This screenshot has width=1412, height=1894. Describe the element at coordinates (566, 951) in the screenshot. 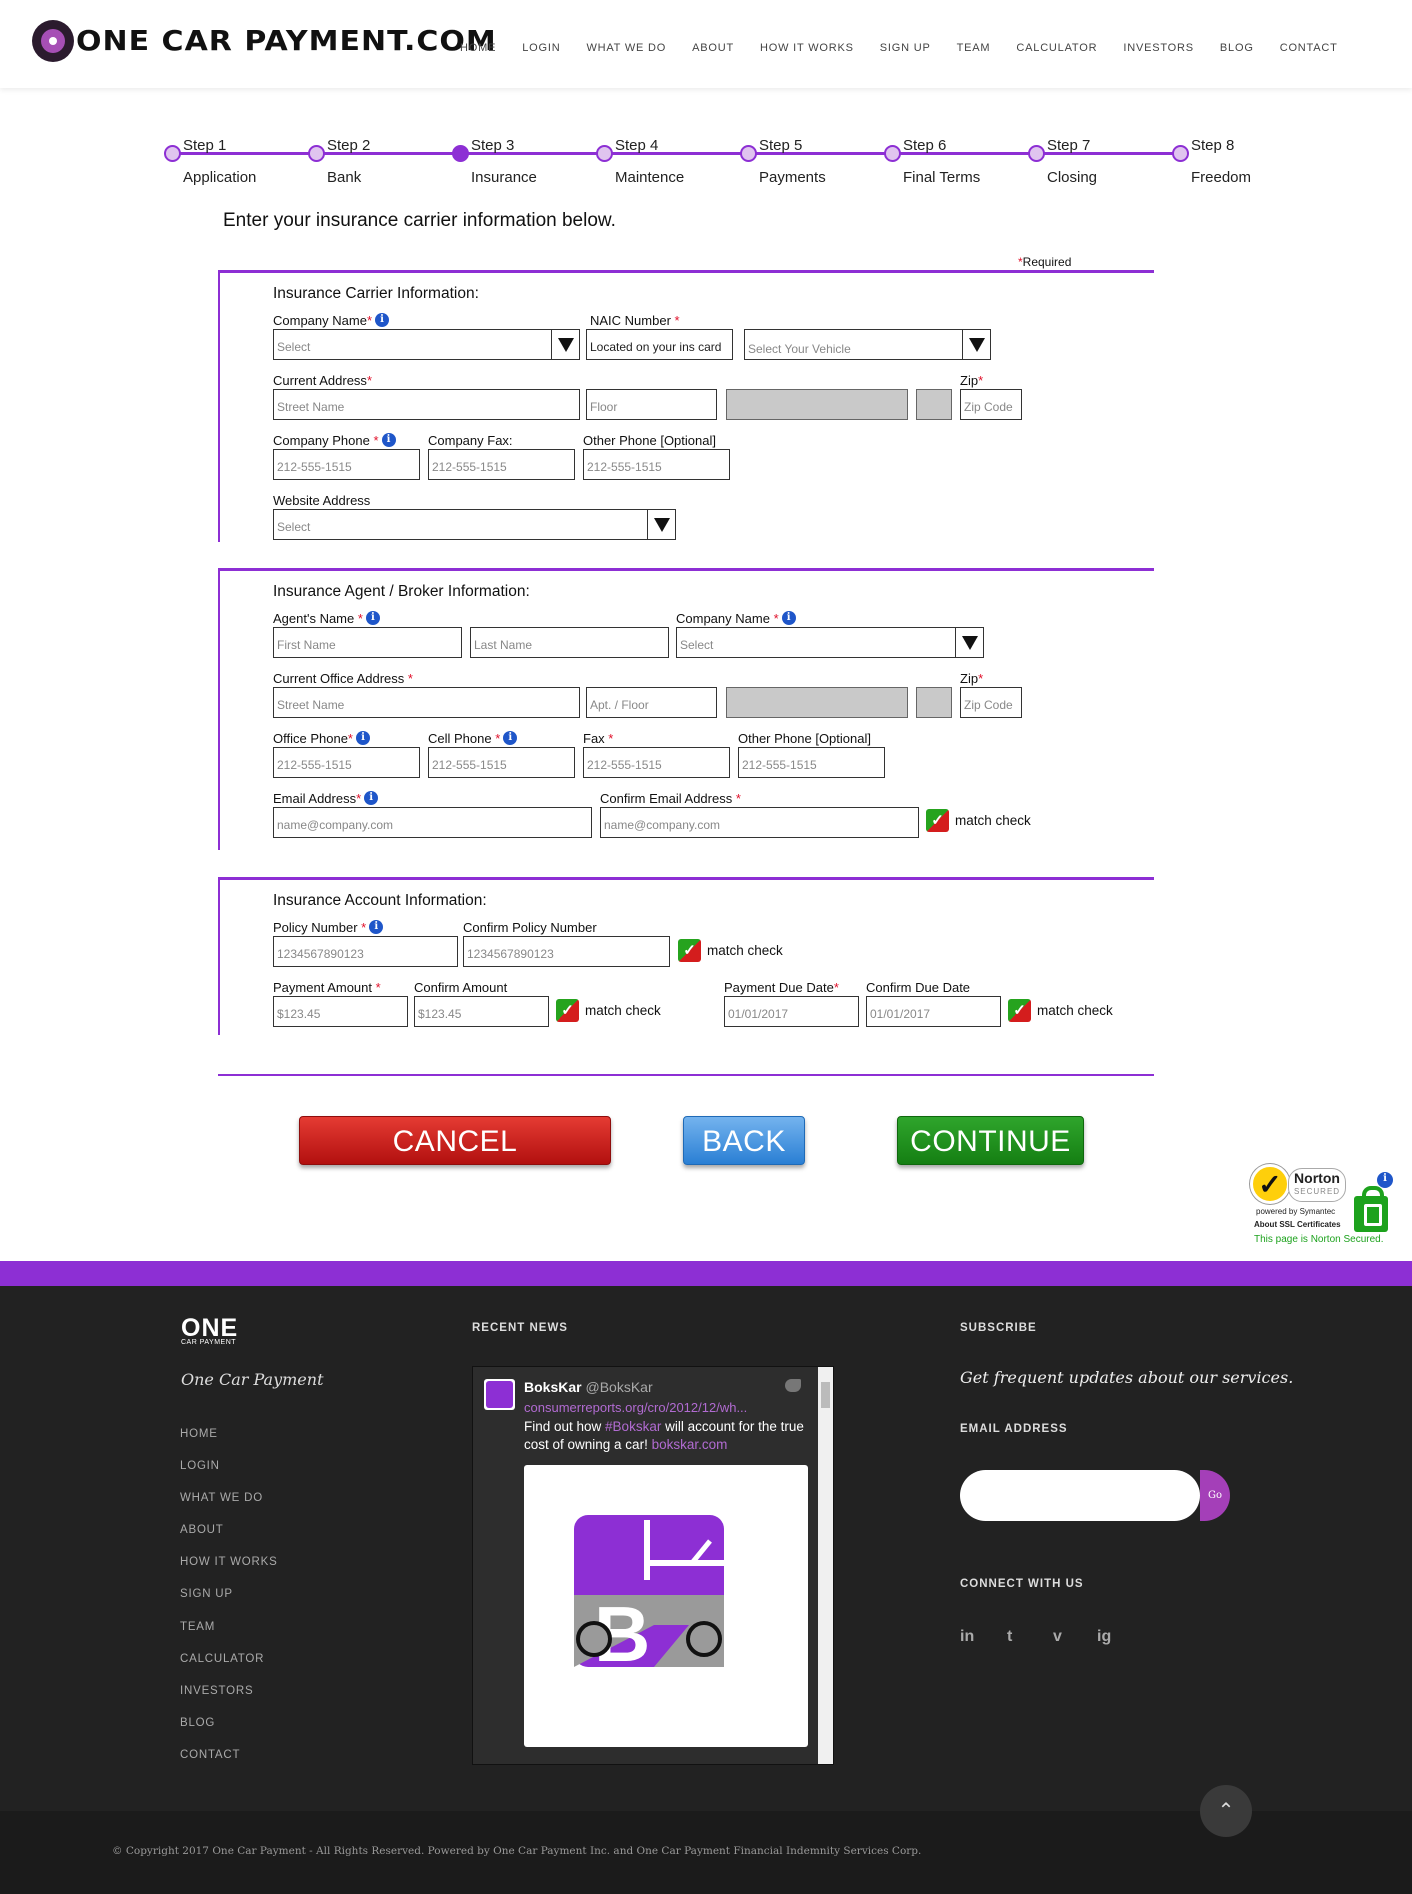

I see `confirm-policy-input: 1234567890123` at that location.